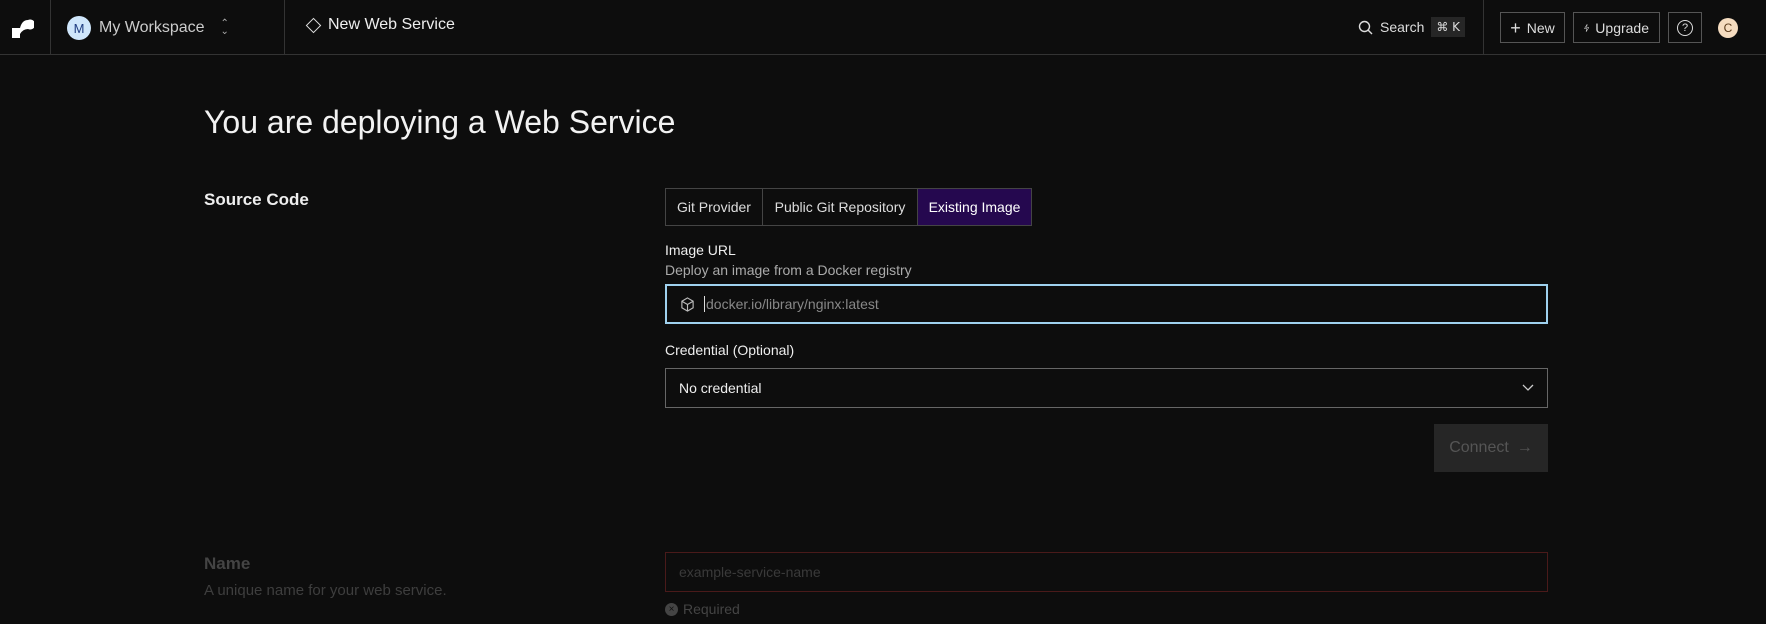  Describe the element at coordinates (1106, 388) in the screenshot. I see `credential-select: No credential` at that location.